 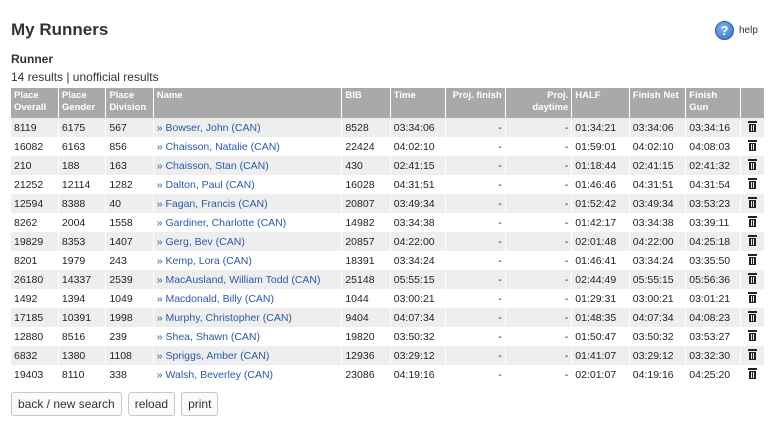 I want to click on cell-finish-gun: 03:53:23, so click(x=713, y=203).